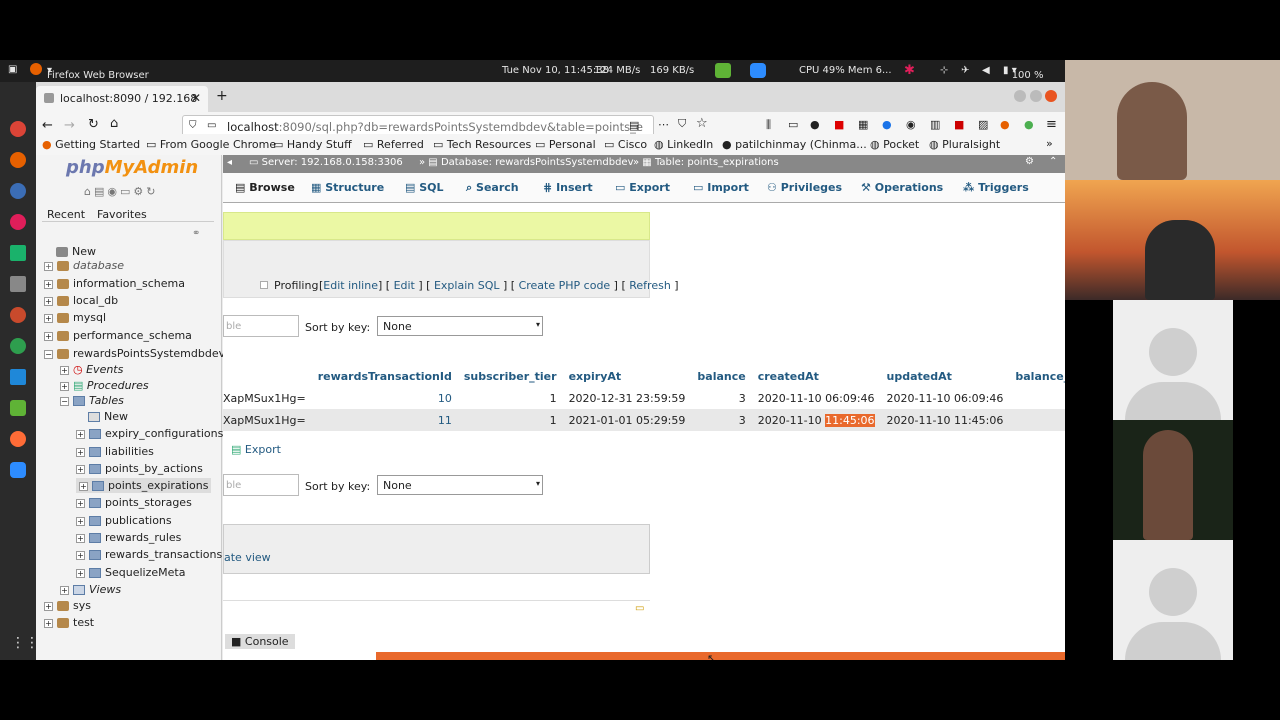 The width and height of the screenshot is (1280, 720). Describe the element at coordinates (247, 557) in the screenshot. I see `create-view-link: ate view` at that location.